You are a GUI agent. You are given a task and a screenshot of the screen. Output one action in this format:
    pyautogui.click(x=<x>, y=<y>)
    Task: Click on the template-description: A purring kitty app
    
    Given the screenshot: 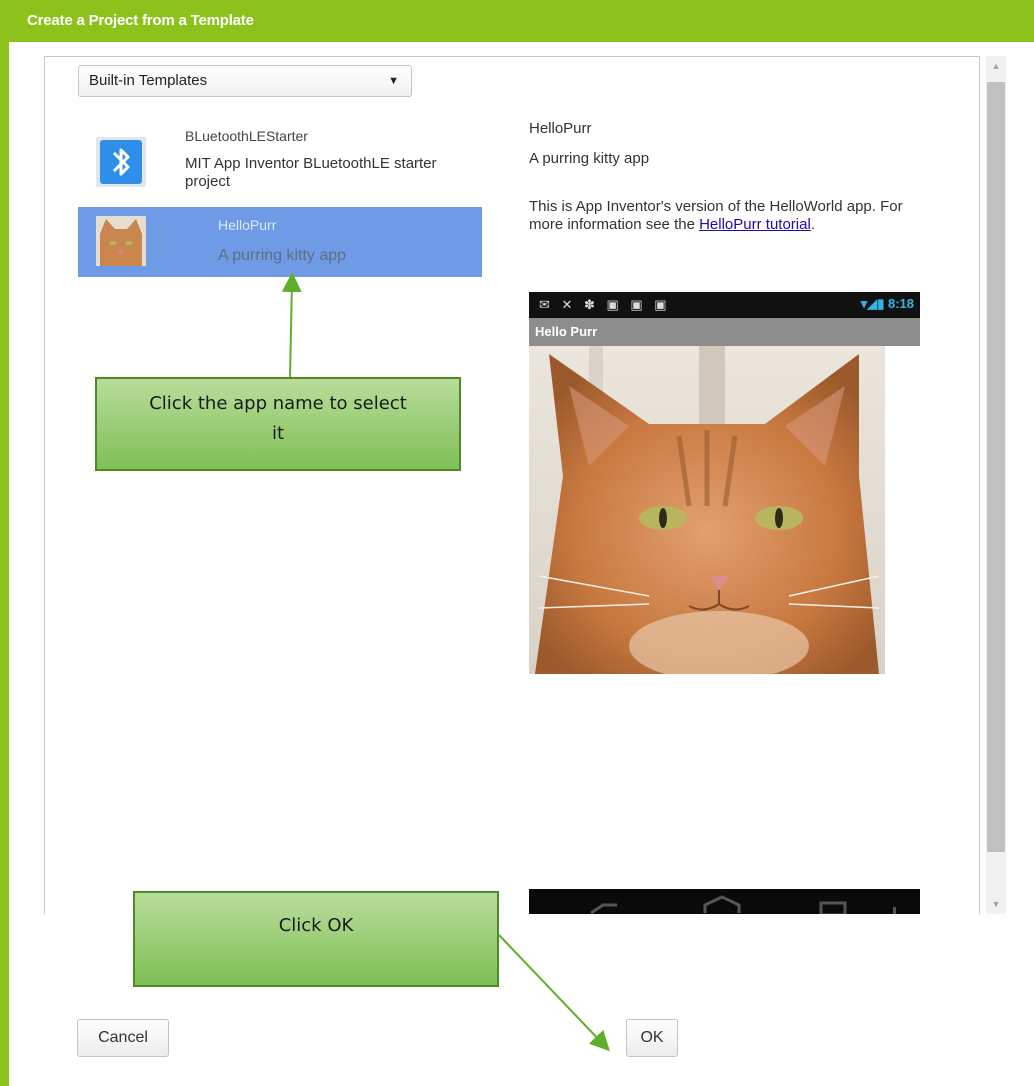 What is the action you would take?
    pyautogui.click(x=282, y=255)
    